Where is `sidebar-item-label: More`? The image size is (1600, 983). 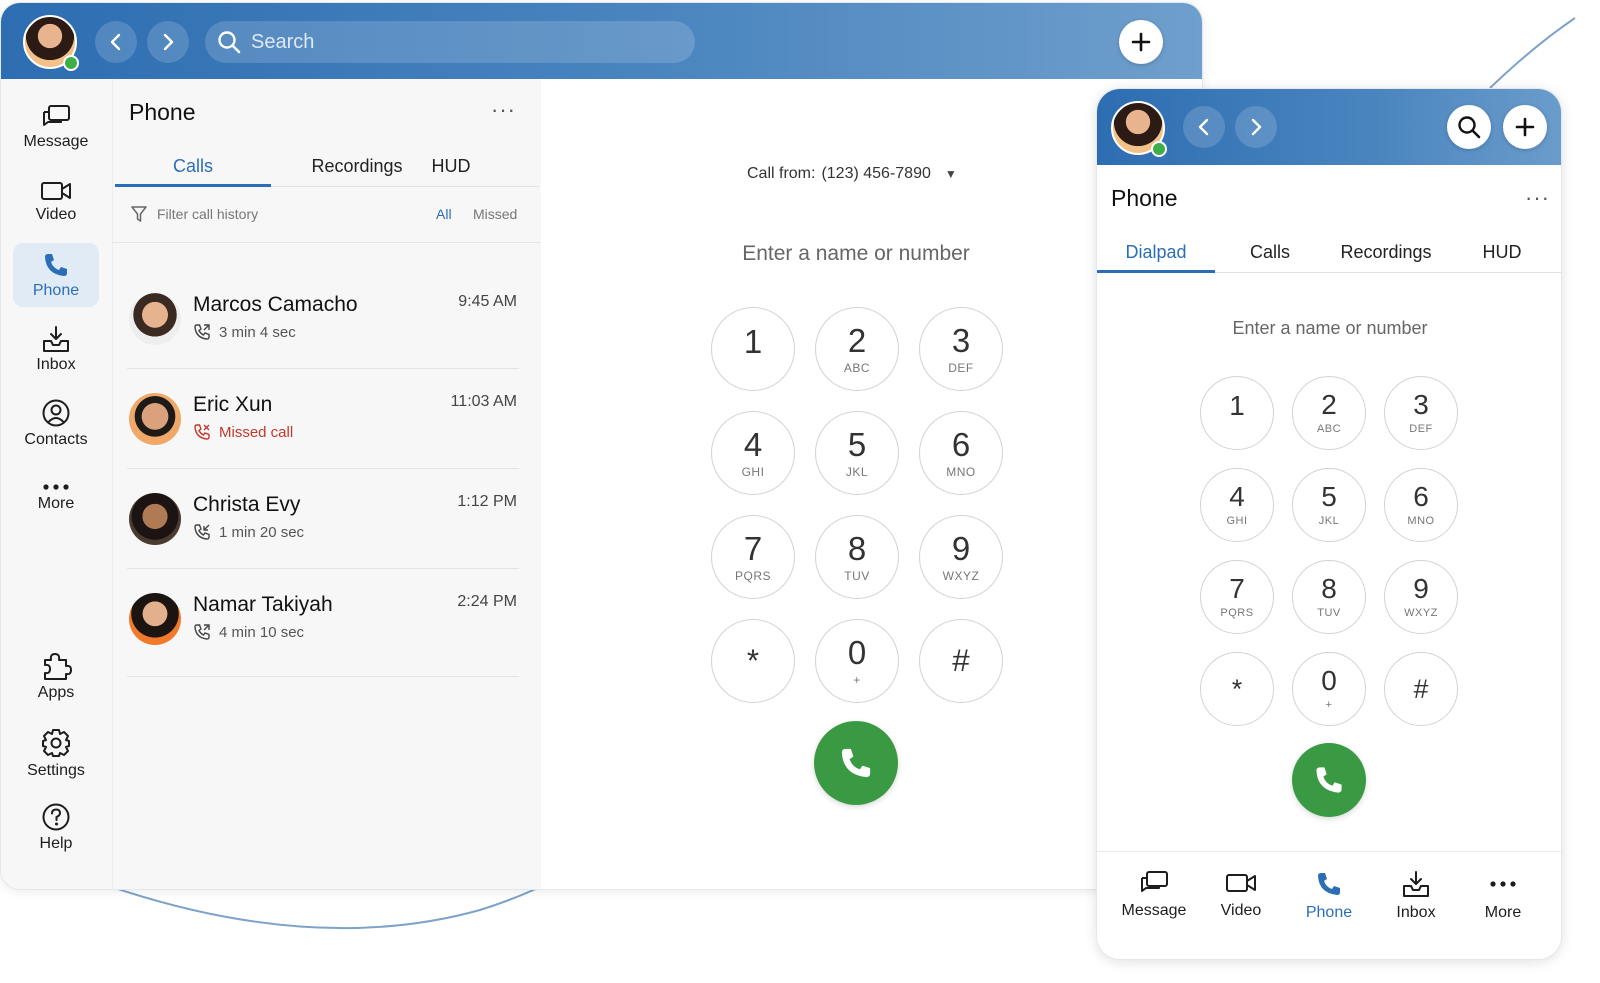
sidebar-item-label: More is located at coordinates (56, 503).